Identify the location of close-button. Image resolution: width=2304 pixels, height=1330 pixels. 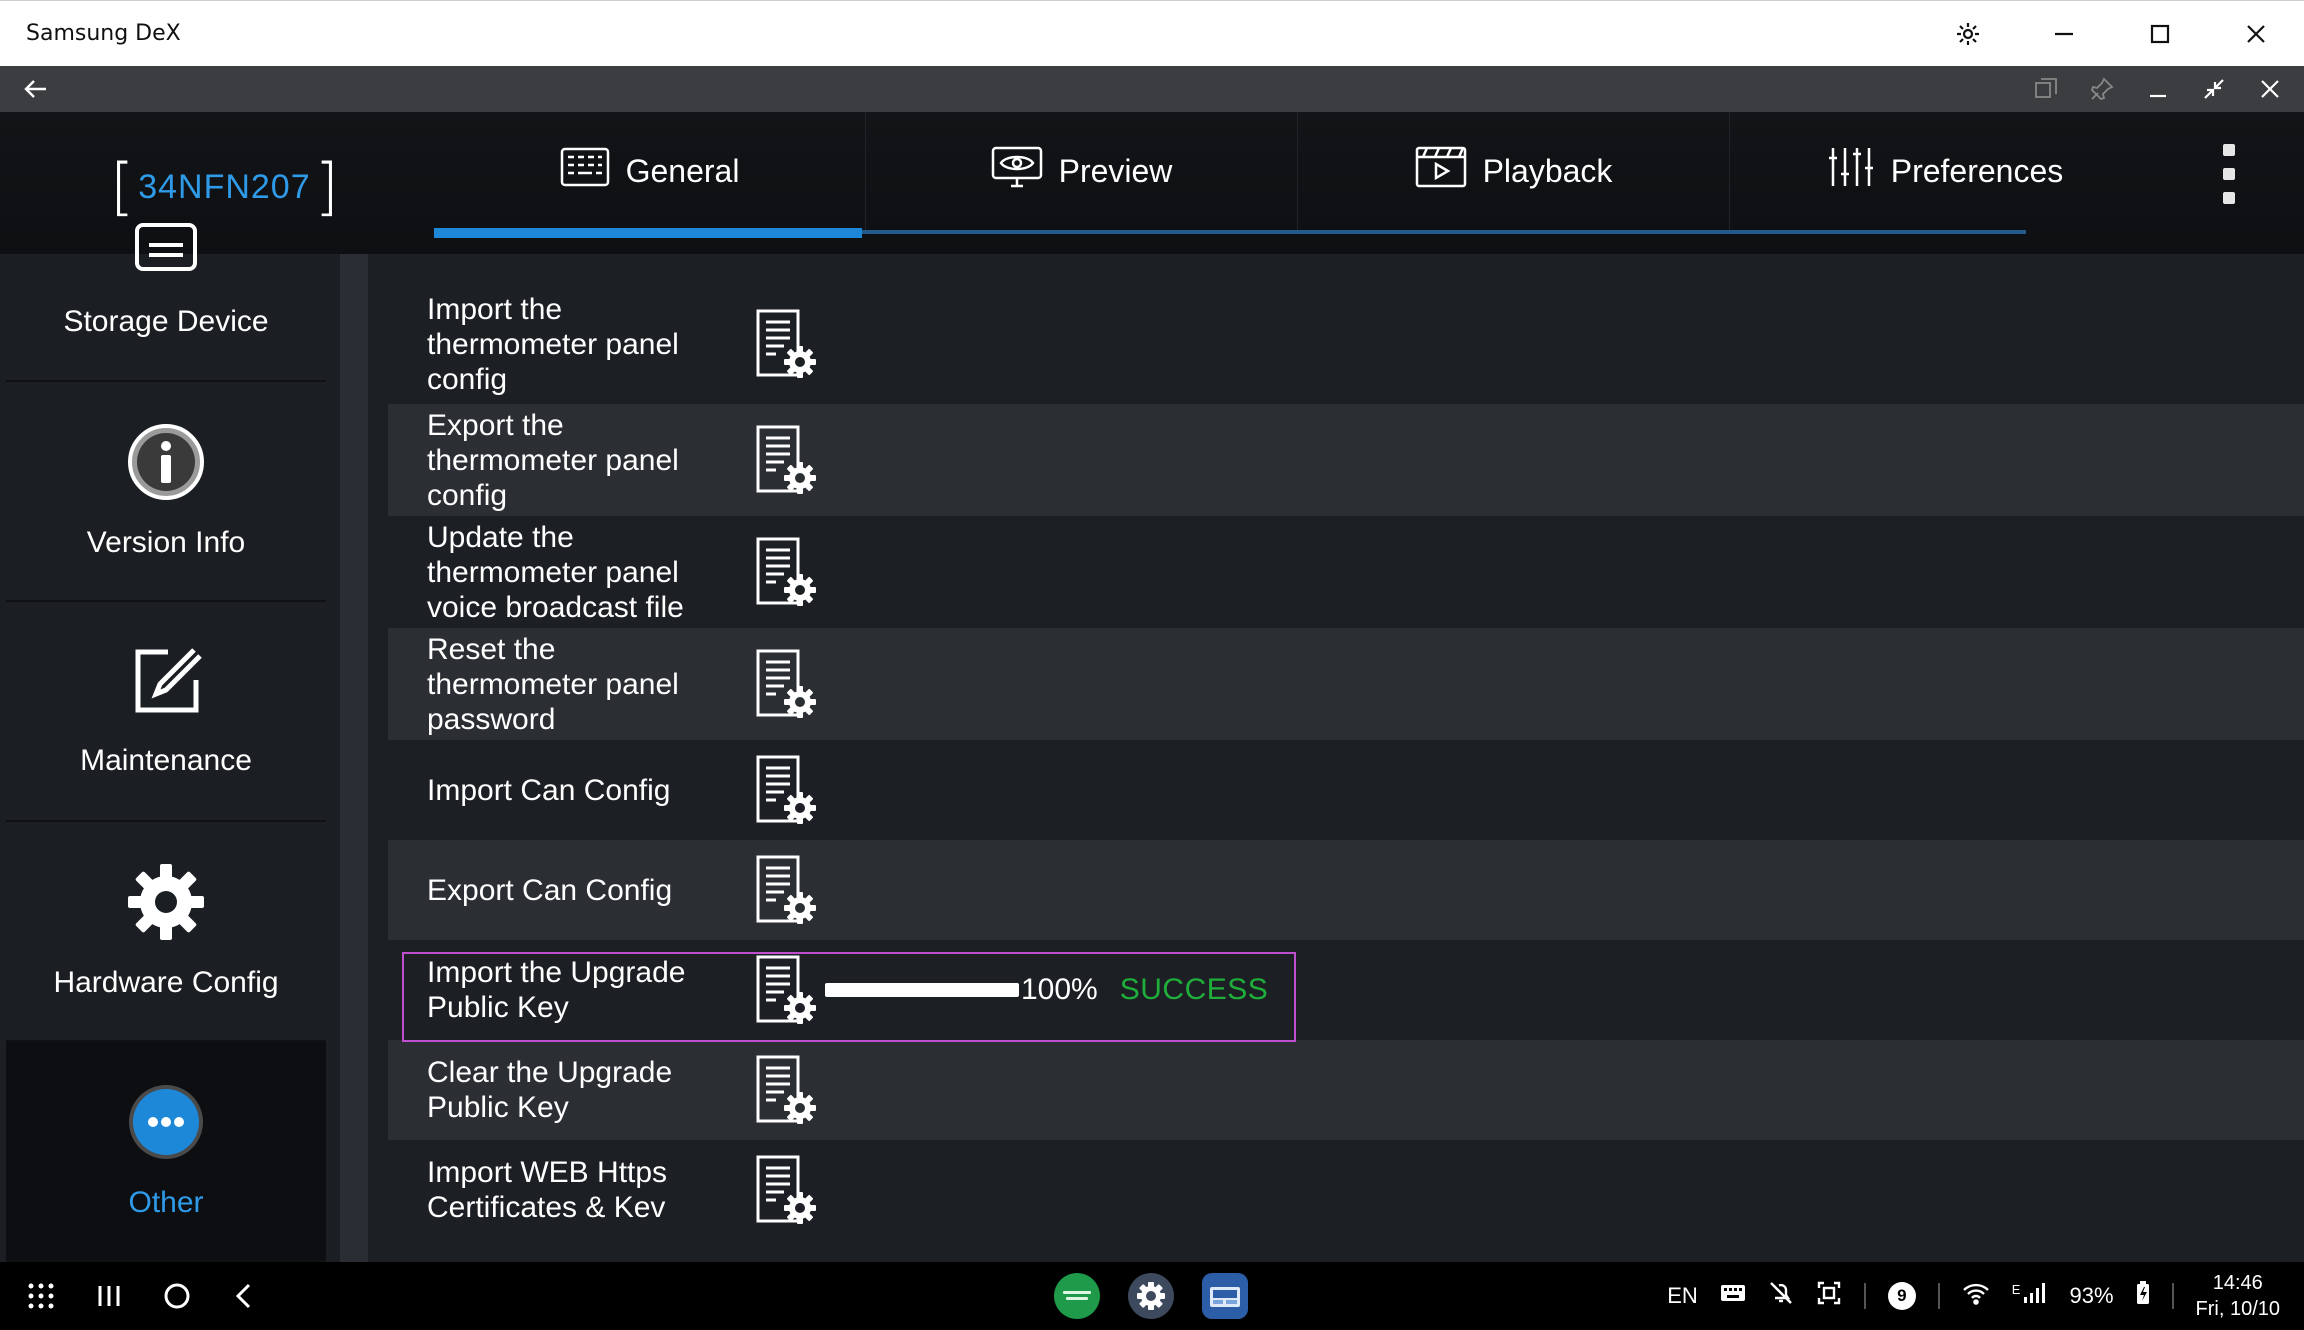
(2256, 34).